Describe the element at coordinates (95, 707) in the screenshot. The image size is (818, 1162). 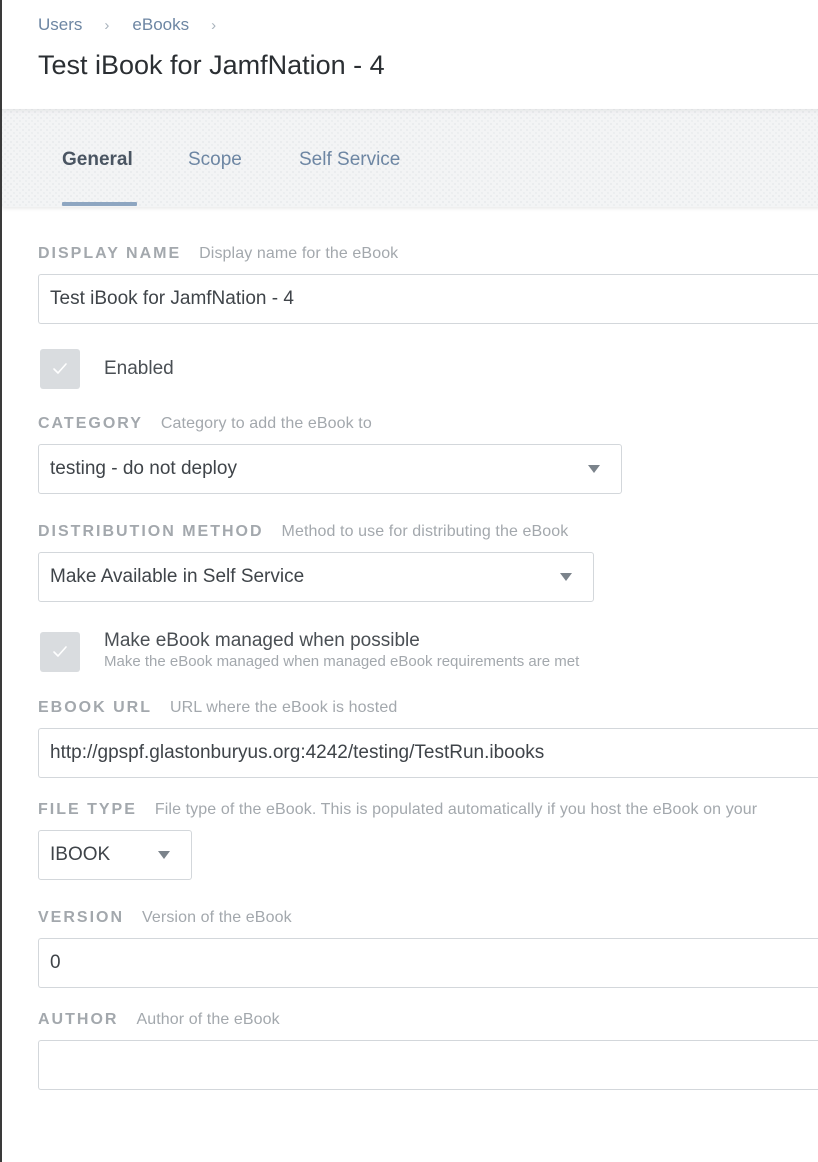
I see `ebook-url-label: EBOOK URL` at that location.